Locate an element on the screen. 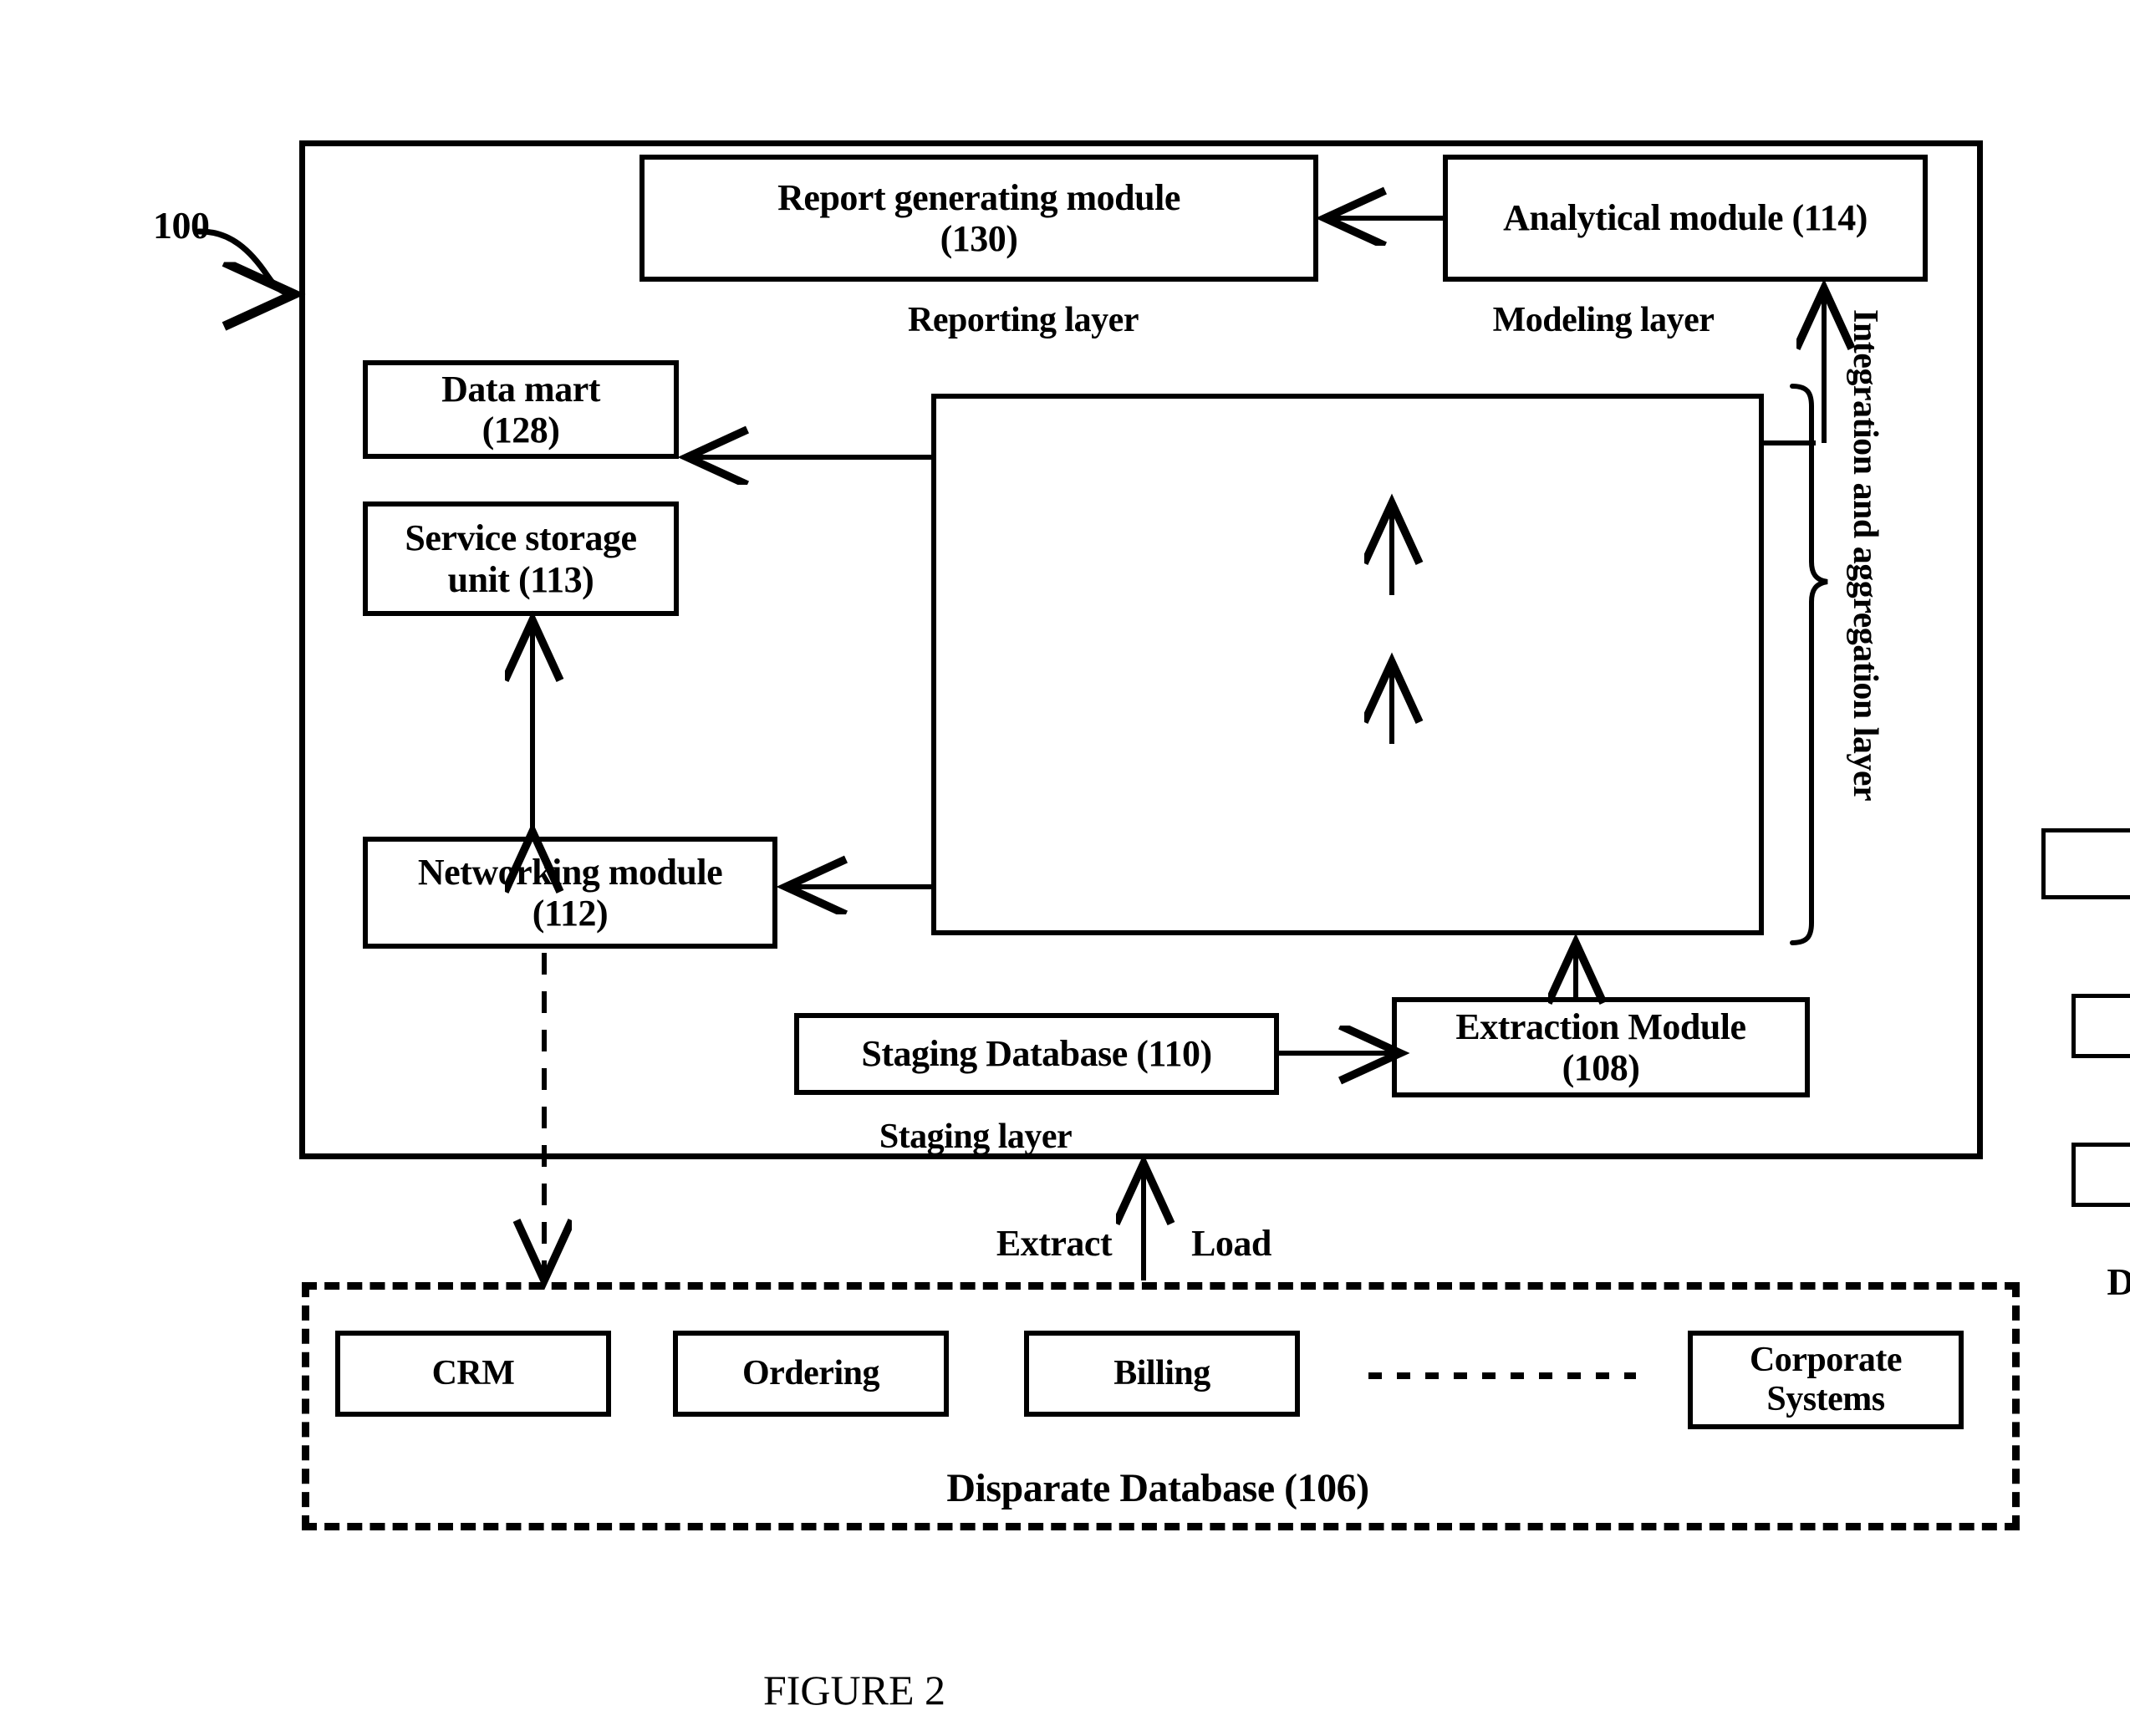 The width and height of the screenshot is (2130, 1736). staging-layer-label: Staging layer is located at coordinates (976, 1136).